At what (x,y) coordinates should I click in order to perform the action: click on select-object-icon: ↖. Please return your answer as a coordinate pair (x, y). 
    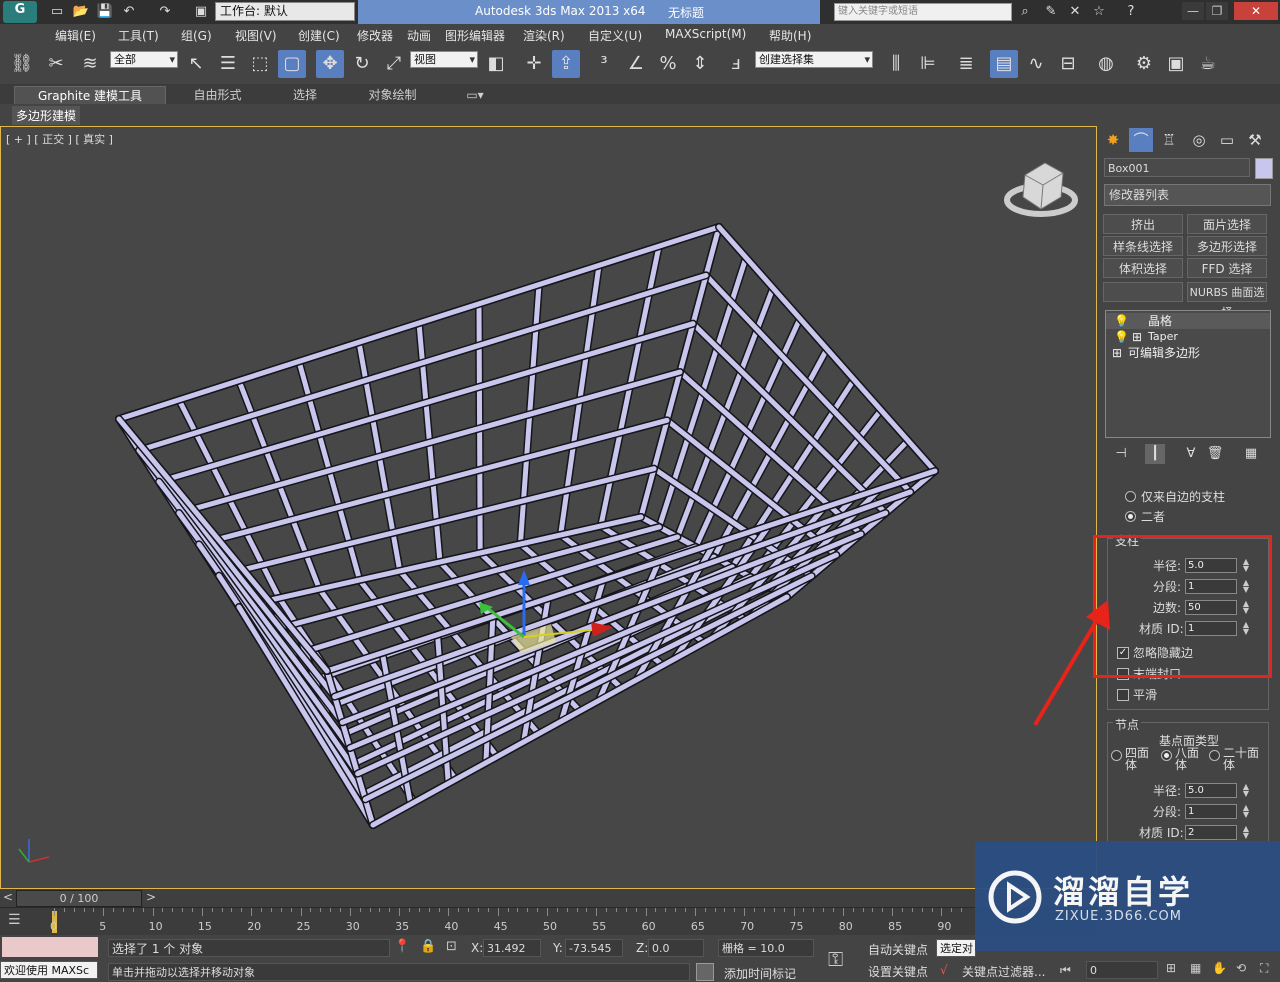
    Looking at the image, I should click on (196, 64).